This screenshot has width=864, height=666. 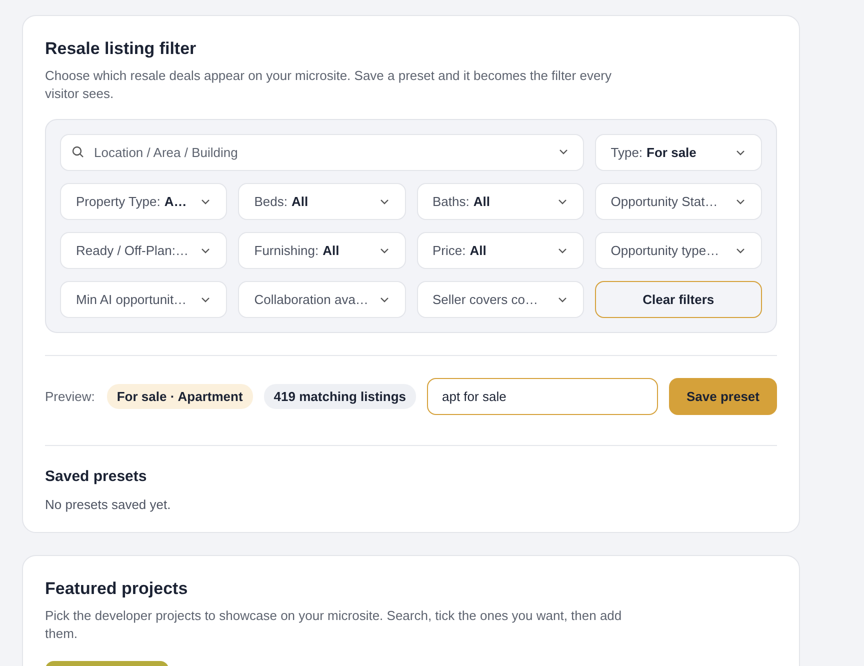 What do you see at coordinates (334, 625) in the screenshot?
I see `section-description: Pick the developer projects to showcase on your microsite. Search, tick the ones you want, then add them.` at bounding box center [334, 625].